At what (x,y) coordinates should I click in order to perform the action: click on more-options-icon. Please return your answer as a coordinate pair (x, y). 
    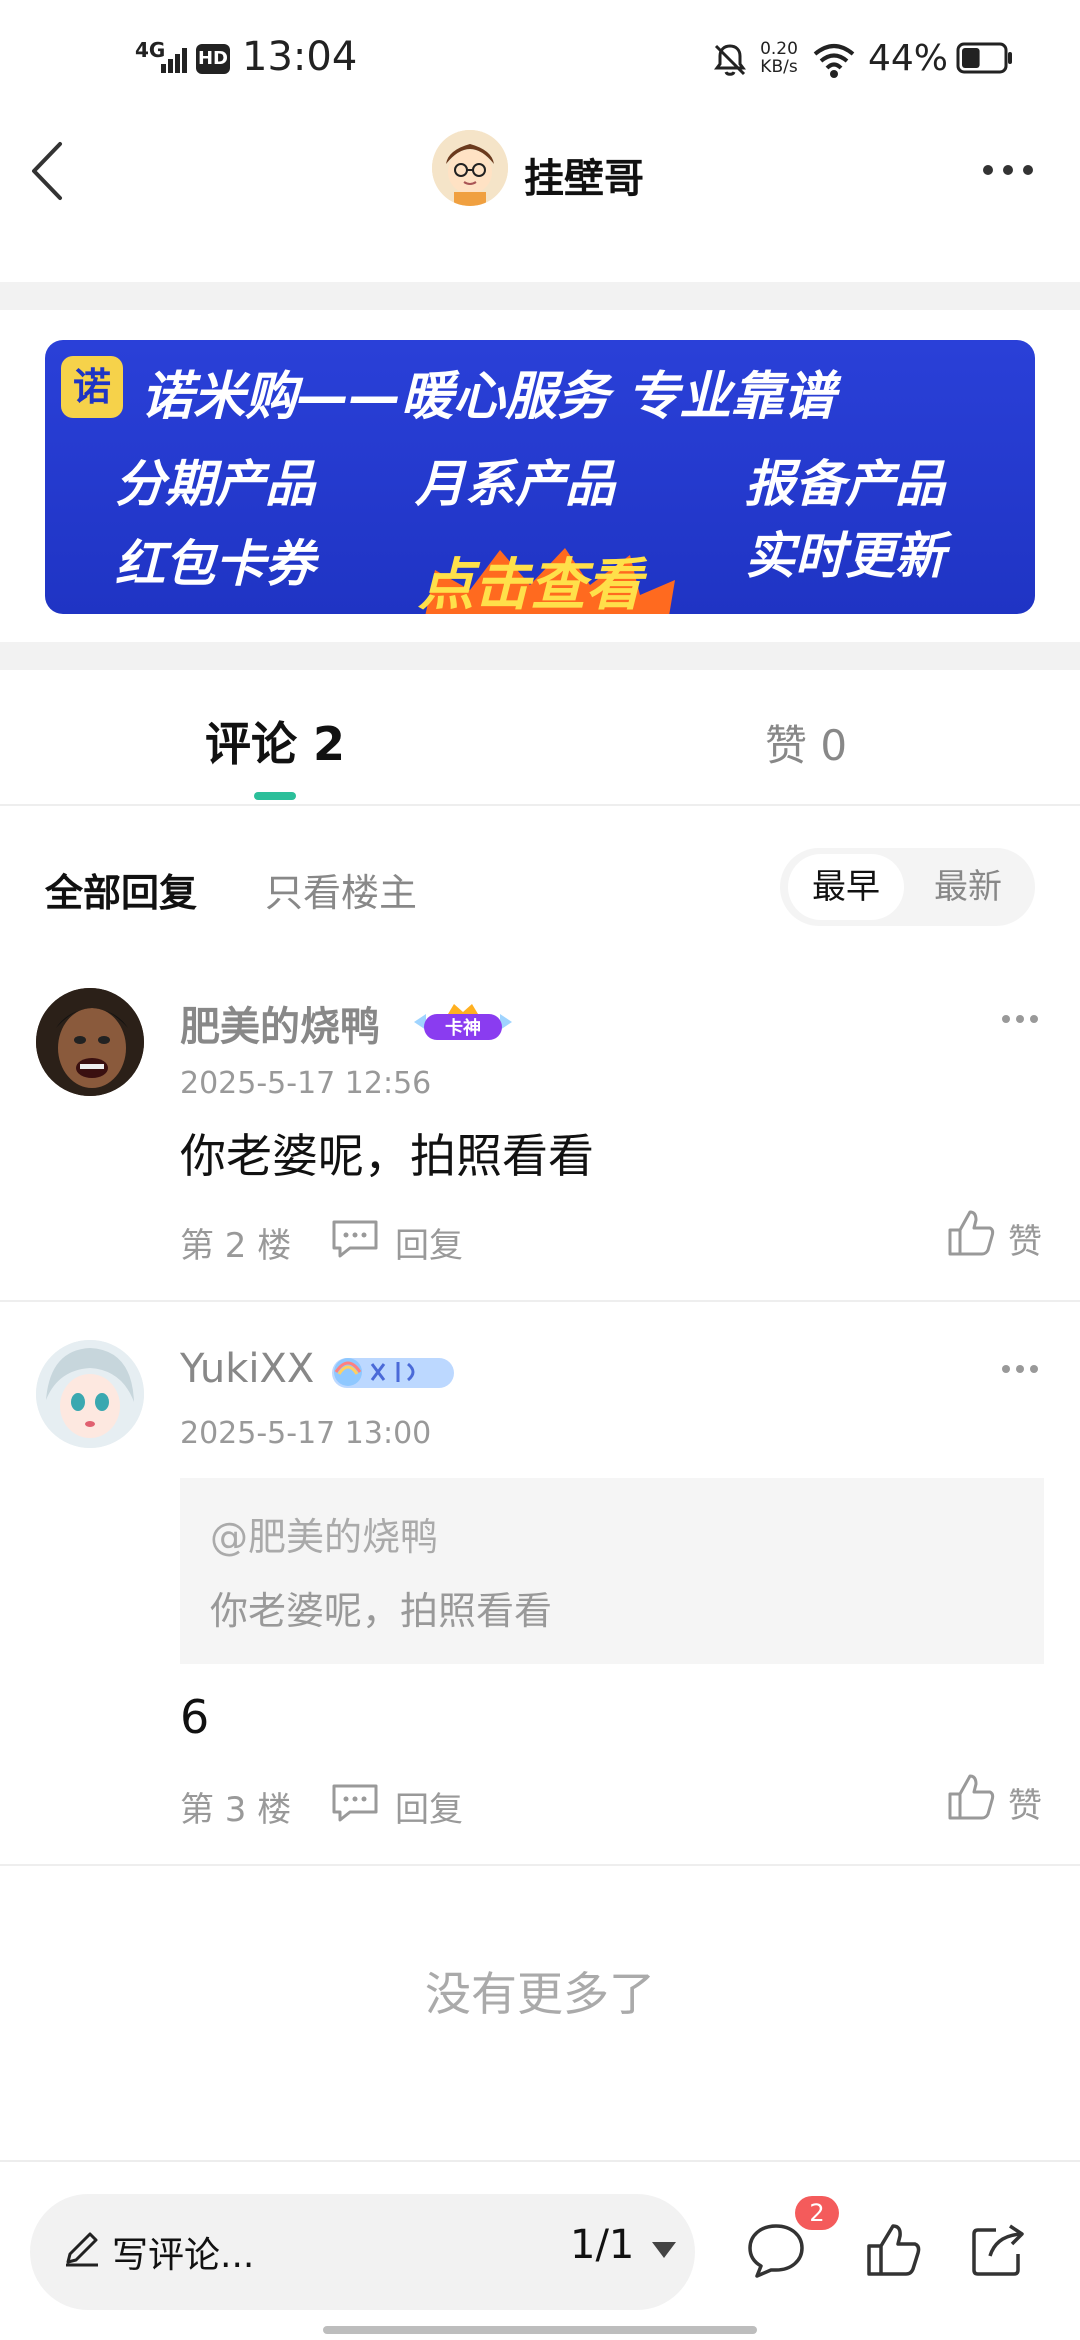
    Looking at the image, I should click on (1008, 170).